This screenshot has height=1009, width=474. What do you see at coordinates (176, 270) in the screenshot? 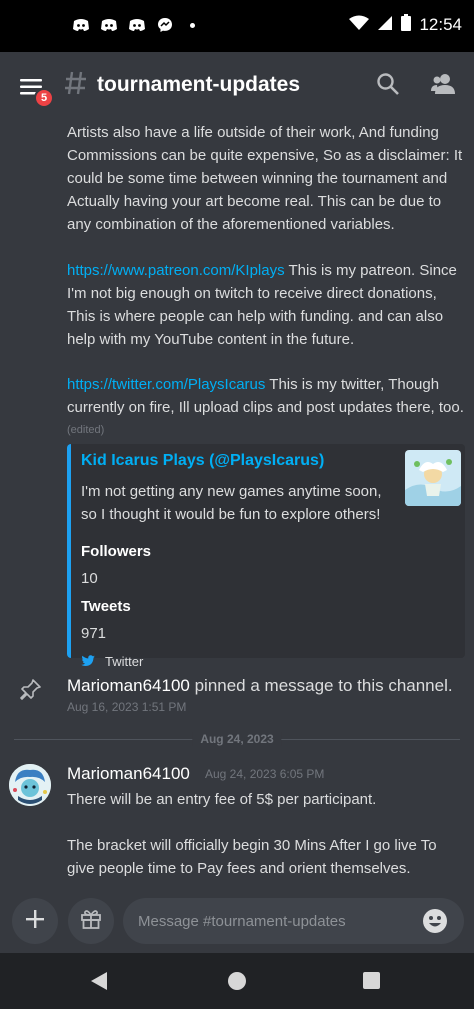
I see `patreon-link: https://www.patreon.com/KIplays` at bounding box center [176, 270].